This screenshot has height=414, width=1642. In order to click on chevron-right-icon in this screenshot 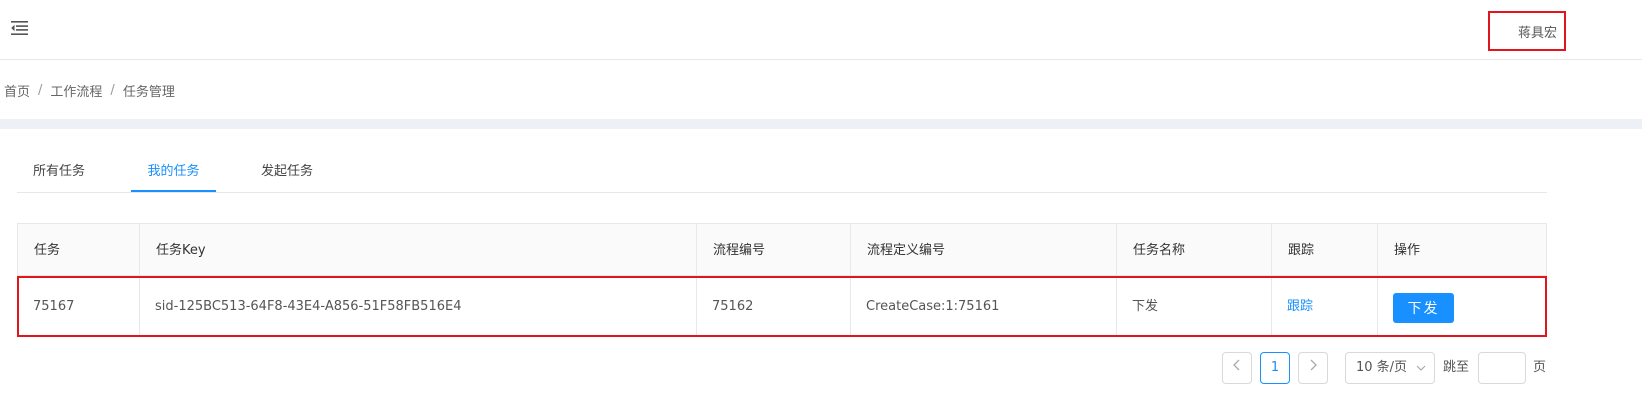, I will do `click(1313, 367)`.